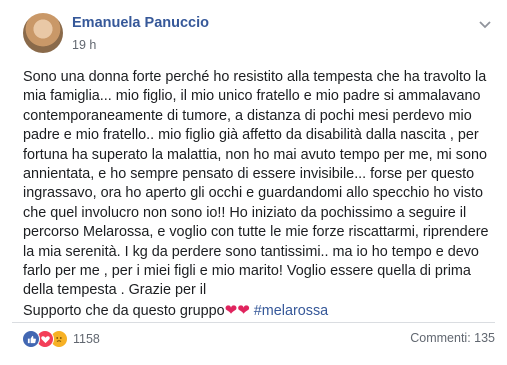 This screenshot has width=507, height=365. Describe the element at coordinates (140, 23) in the screenshot. I see `author-name: Emanuela Panuccio` at that location.